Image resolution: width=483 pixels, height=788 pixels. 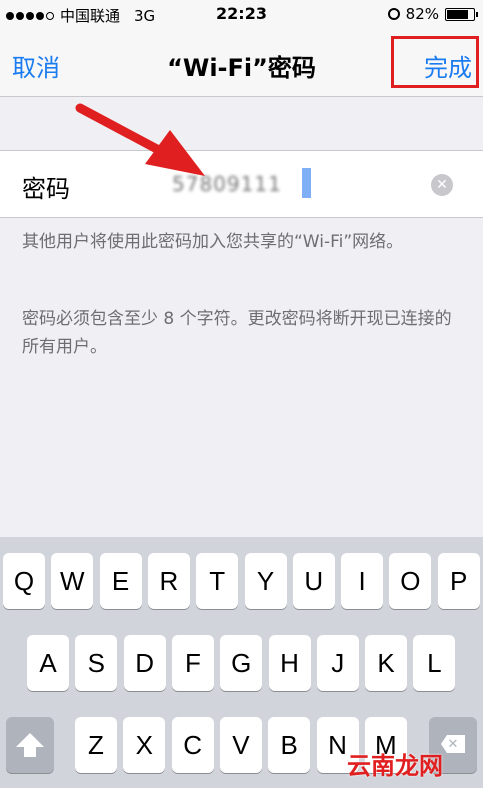 What do you see at coordinates (30, 745) in the screenshot?
I see `shift-key` at bounding box center [30, 745].